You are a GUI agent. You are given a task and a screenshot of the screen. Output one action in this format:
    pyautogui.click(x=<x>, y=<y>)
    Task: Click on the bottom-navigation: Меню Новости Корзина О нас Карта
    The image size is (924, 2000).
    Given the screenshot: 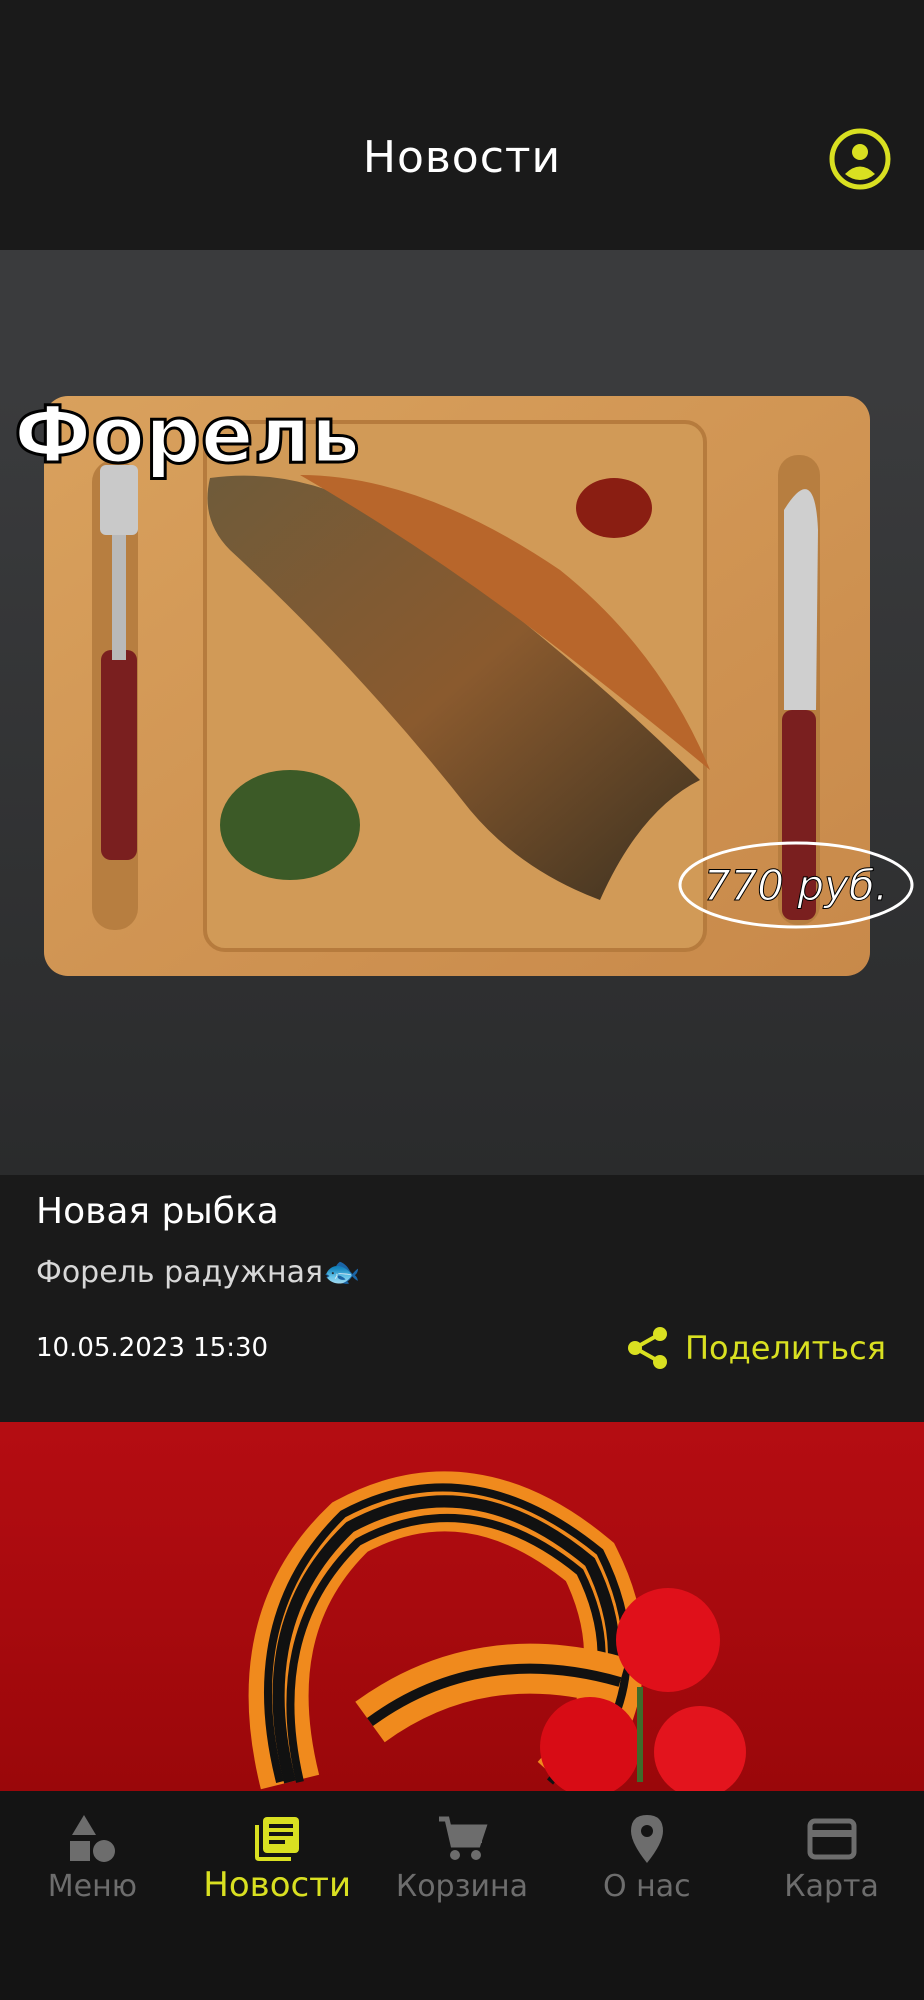 What is the action you would take?
    pyautogui.click(x=462, y=1895)
    